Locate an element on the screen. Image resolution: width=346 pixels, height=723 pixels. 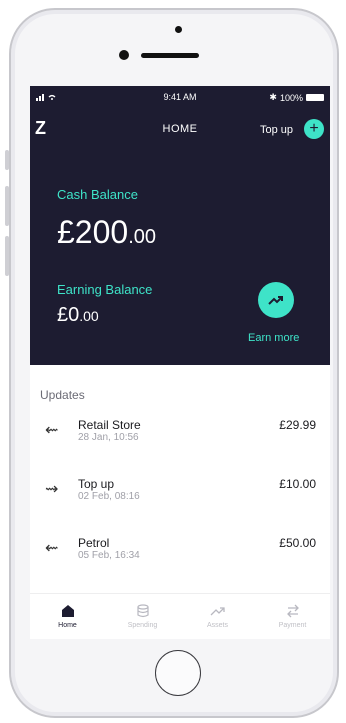
updates-heading: Updates is located at coordinates (62, 395).